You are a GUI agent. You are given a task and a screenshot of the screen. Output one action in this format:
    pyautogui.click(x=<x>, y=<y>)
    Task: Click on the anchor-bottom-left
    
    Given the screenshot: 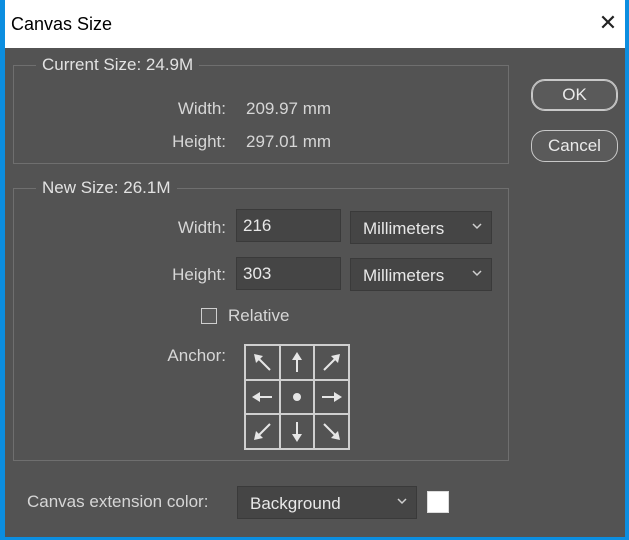 What is the action you would take?
    pyautogui.click(x=262, y=431)
    